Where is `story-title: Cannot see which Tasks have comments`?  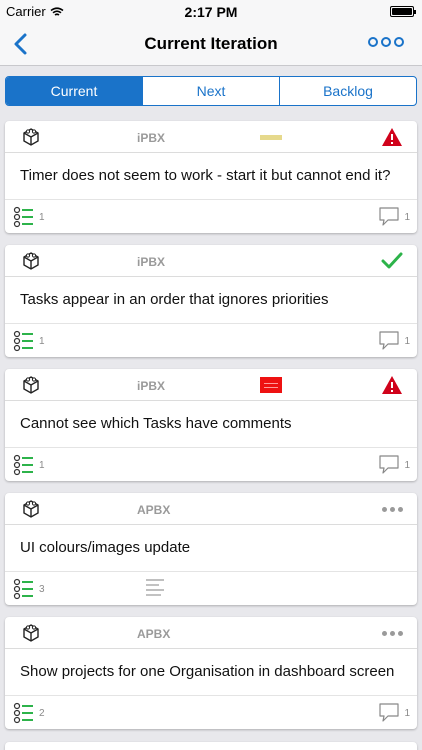
story-title: Cannot see which Tasks have comments is located at coordinates (156, 423).